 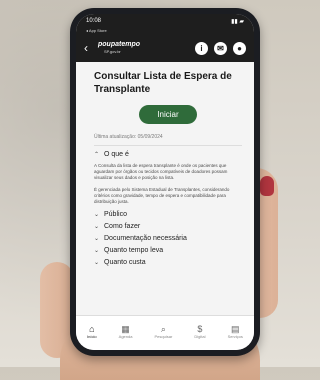 I want to click on tab-label: Início, so click(x=92, y=336).